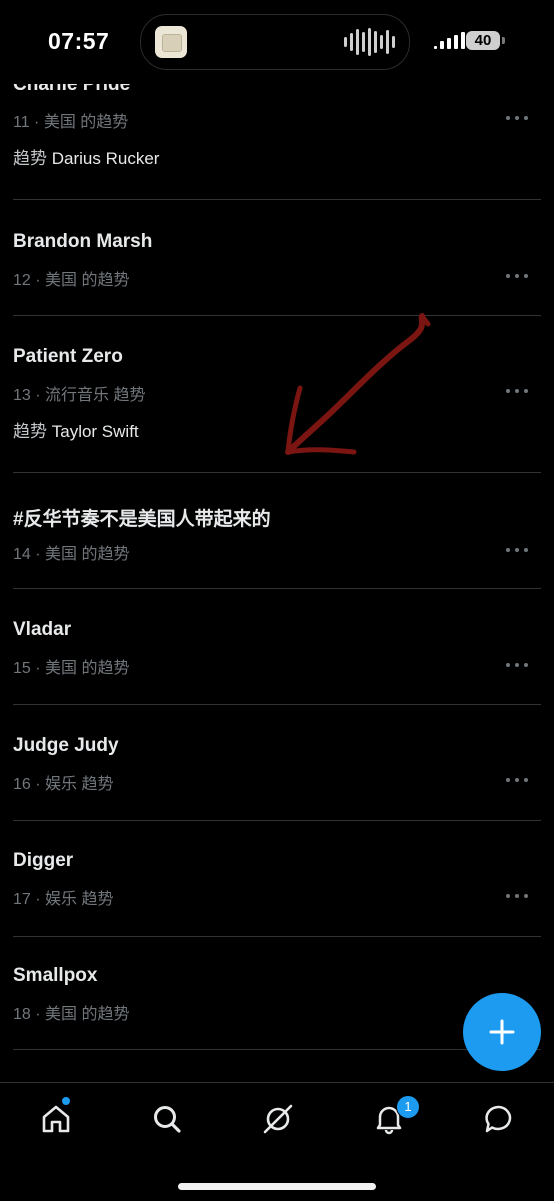  I want to click on trend-item: #反华节奏不是美国人带起来的 14 · 美国 的趋势, so click(277, 531).